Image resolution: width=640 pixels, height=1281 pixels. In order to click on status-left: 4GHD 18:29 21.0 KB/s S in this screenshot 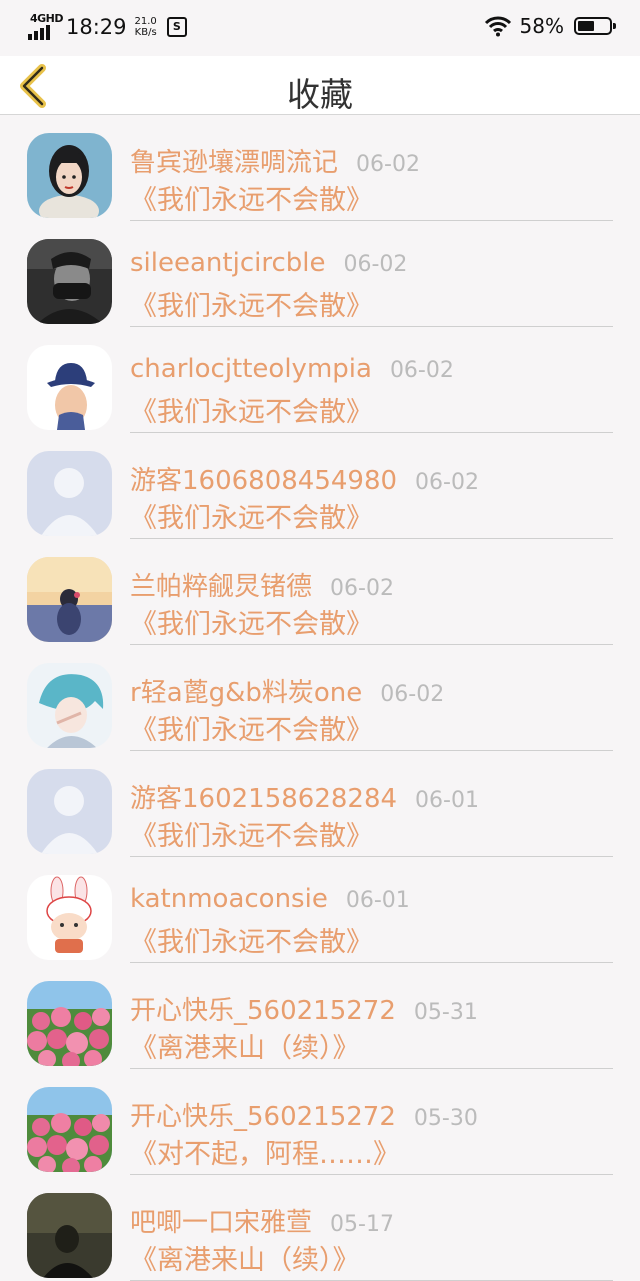, I will do `click(107, 27)`.